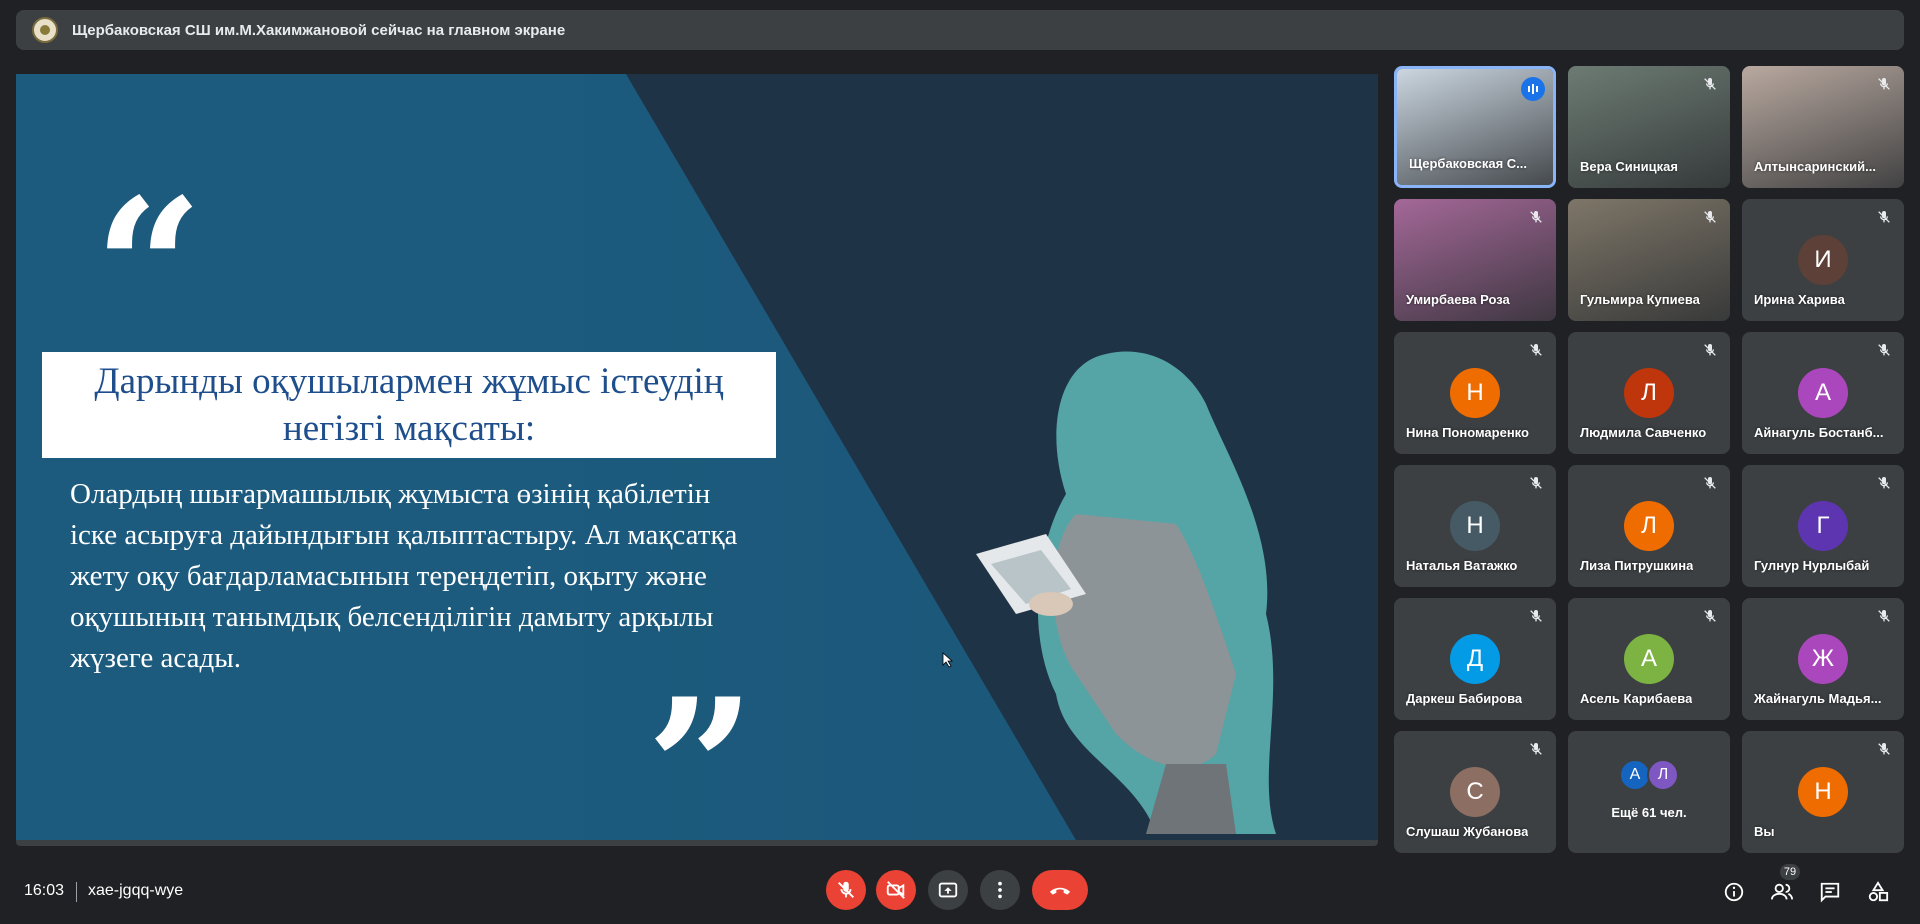 The height and width of the screenshot is (924, 1920). I want to click on avatar: С, so click(1475, 792).